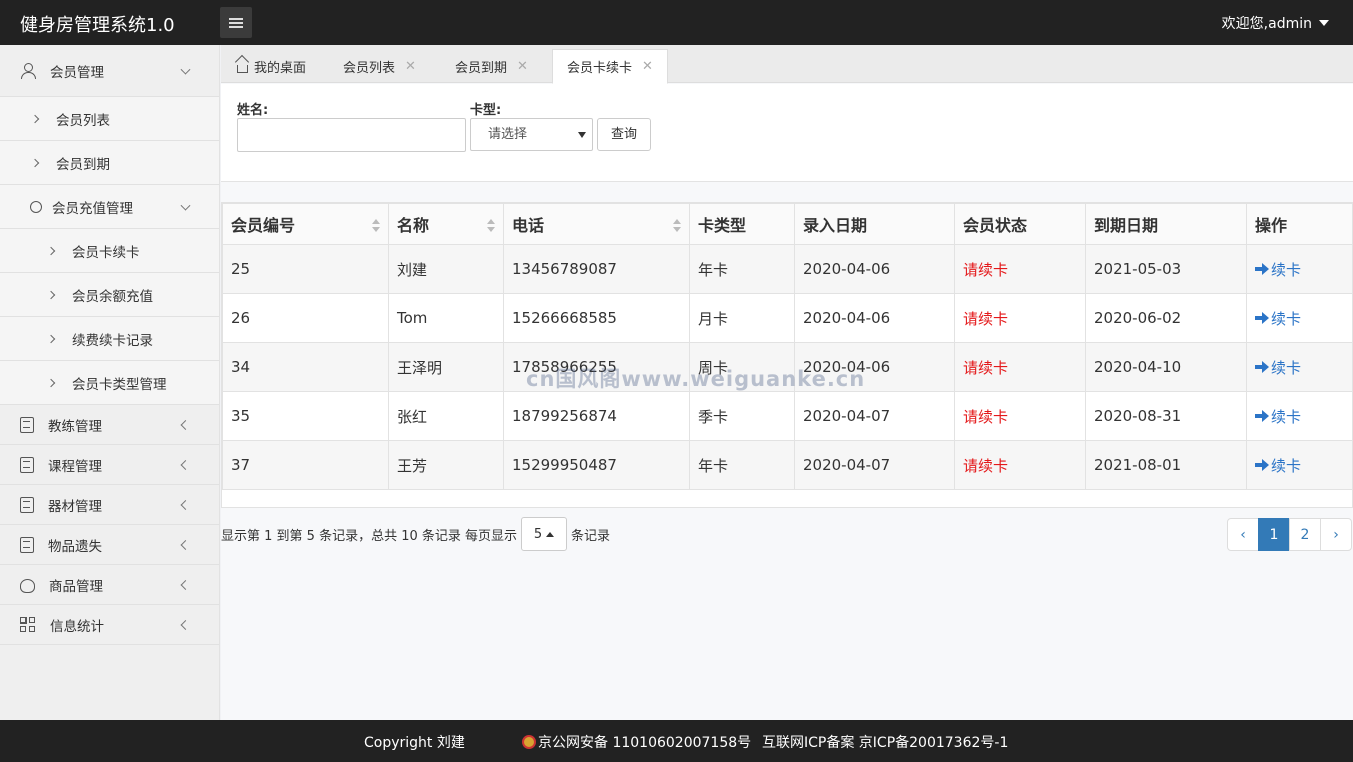 The height and width of the screenshot is (762, 1353). What do you see at coordinates (36, 206) in the screenshot?
I see `user-circle-icon` at bounding box center [36, 206].